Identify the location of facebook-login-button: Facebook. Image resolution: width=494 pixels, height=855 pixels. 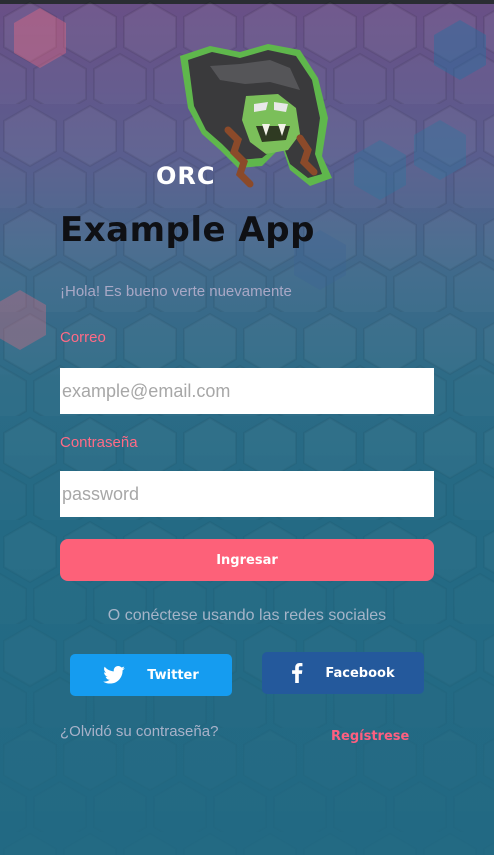
(343, 673).